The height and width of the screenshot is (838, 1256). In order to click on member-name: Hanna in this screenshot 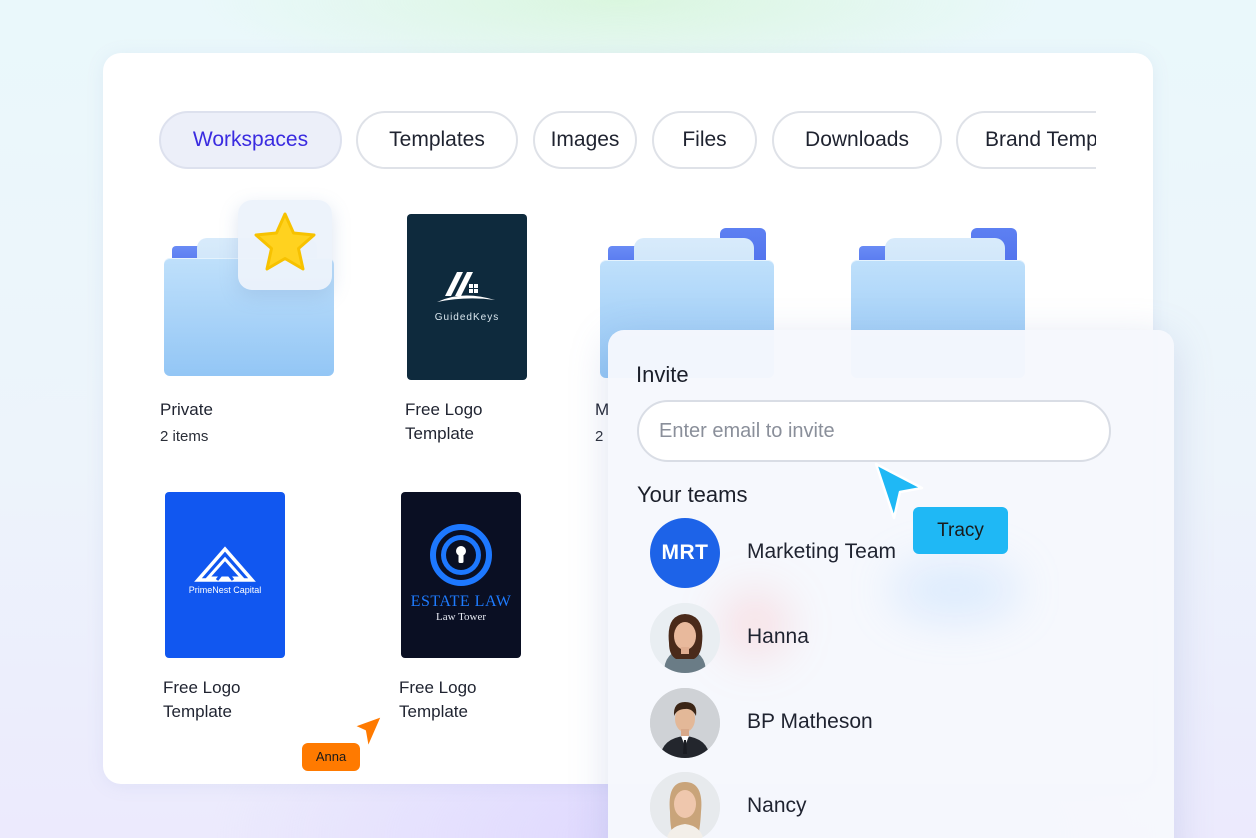, I will do `click(778, 636)`.